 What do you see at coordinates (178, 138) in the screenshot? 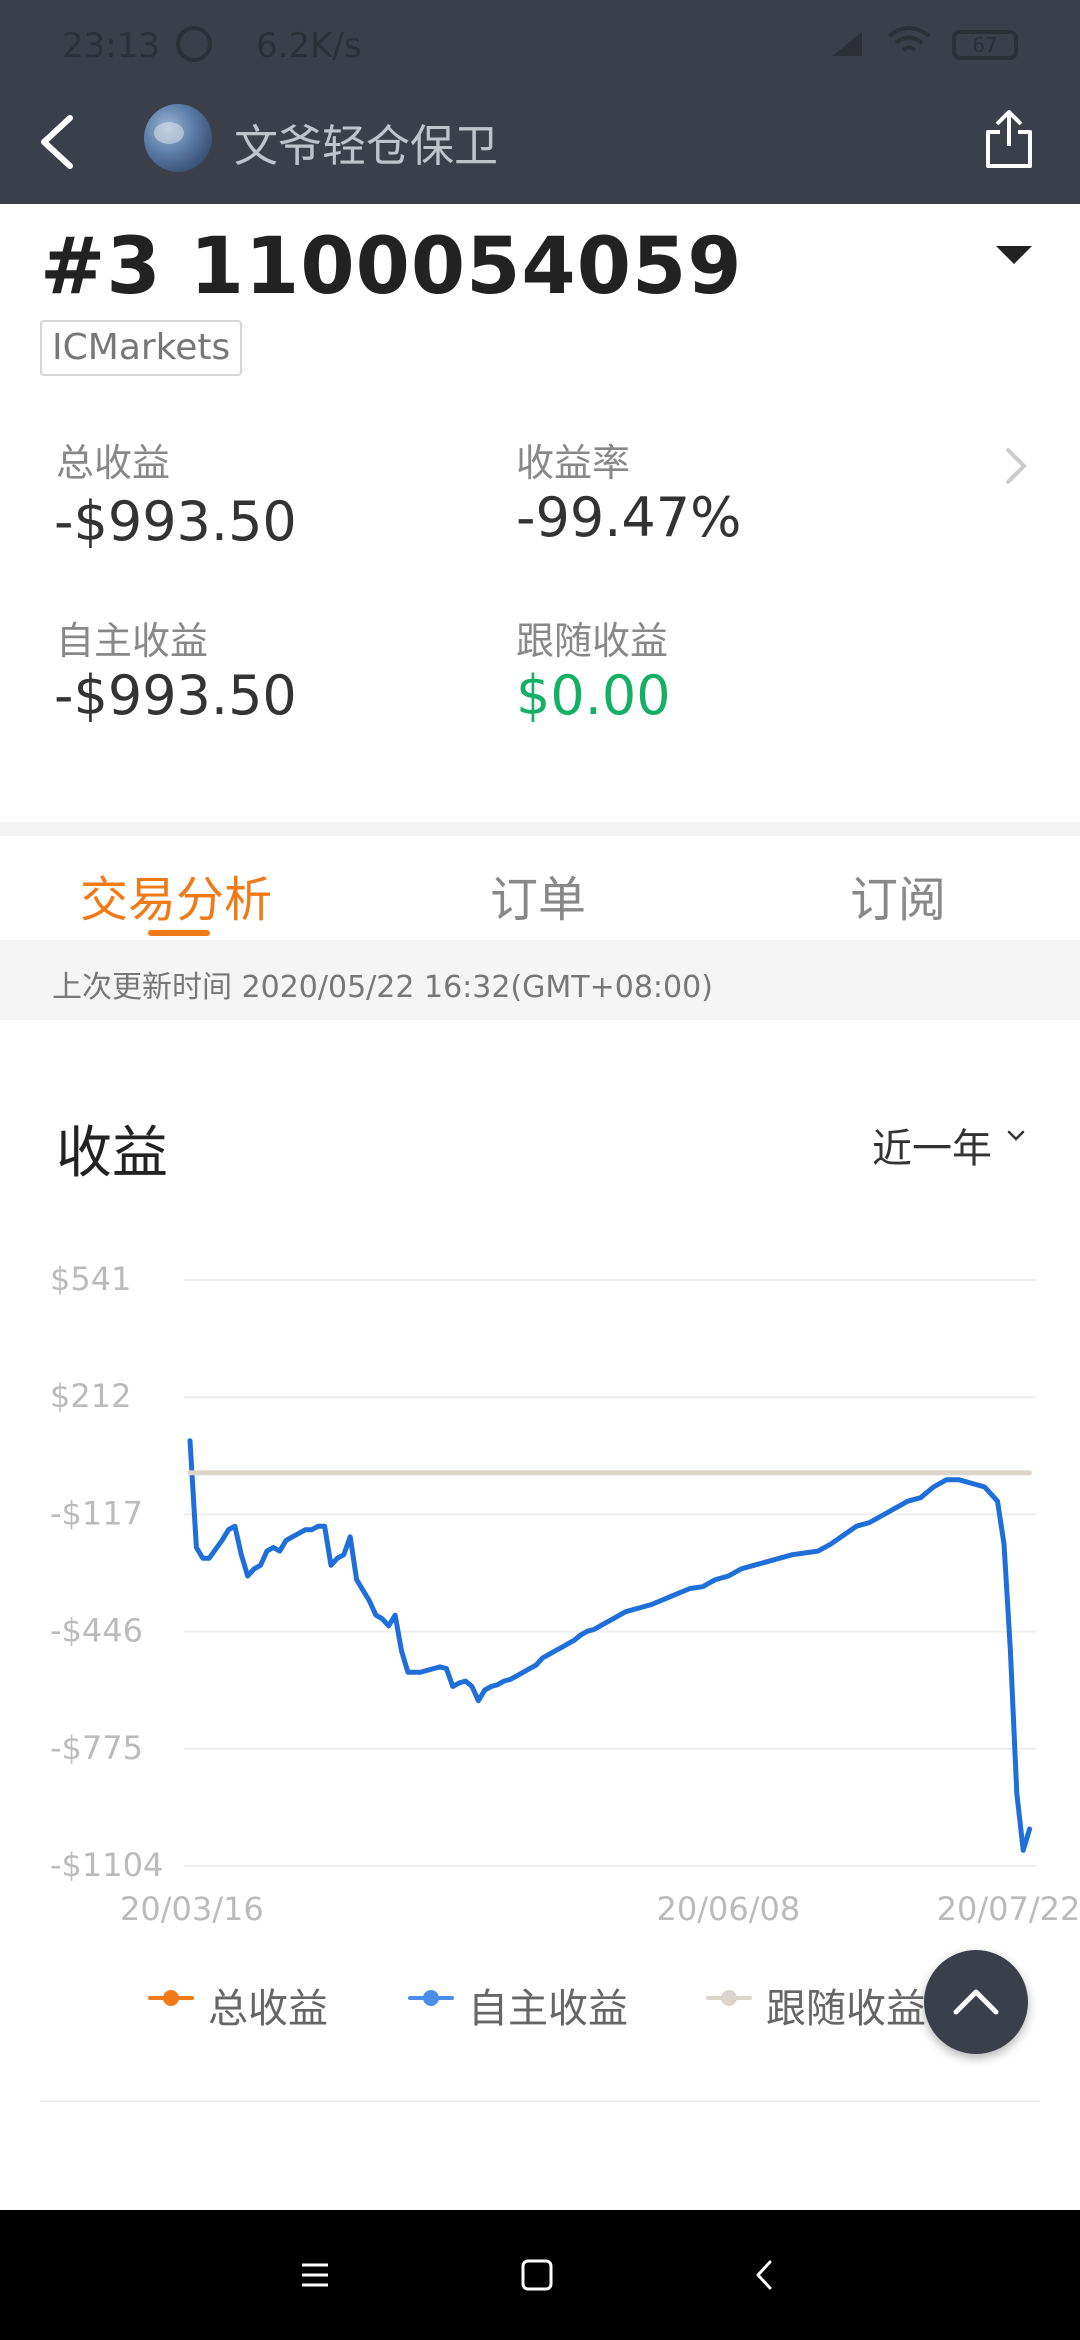
I see `avatar` at bounding box center [178, 138].